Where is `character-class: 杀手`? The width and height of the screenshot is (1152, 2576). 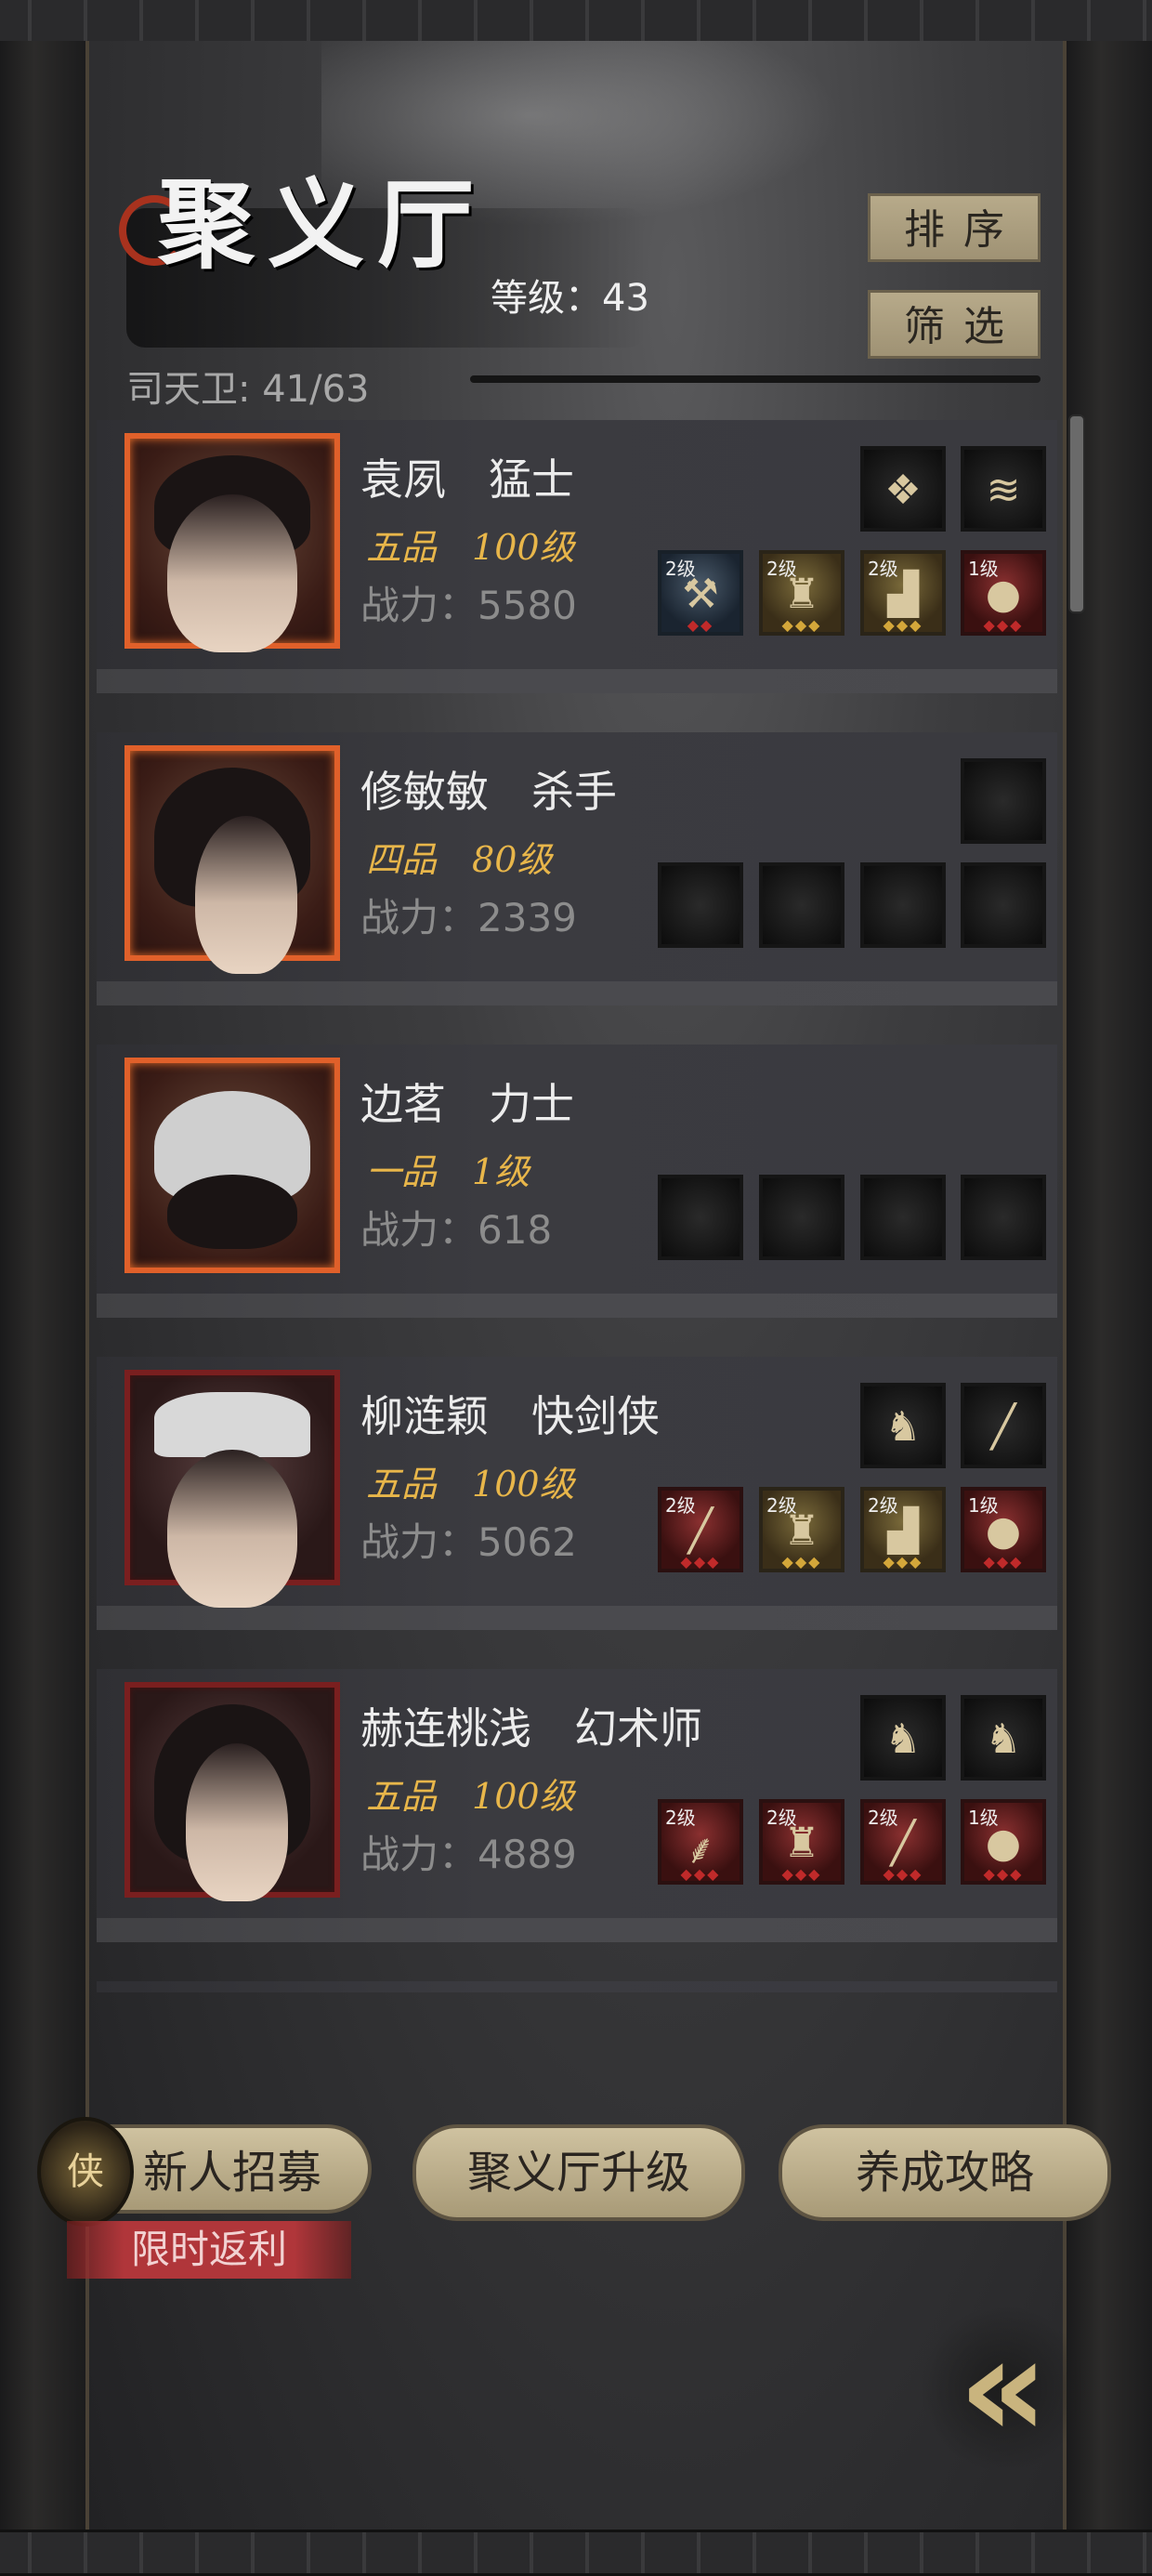
character-class: 杀手 is located at coordinates (574, 792).